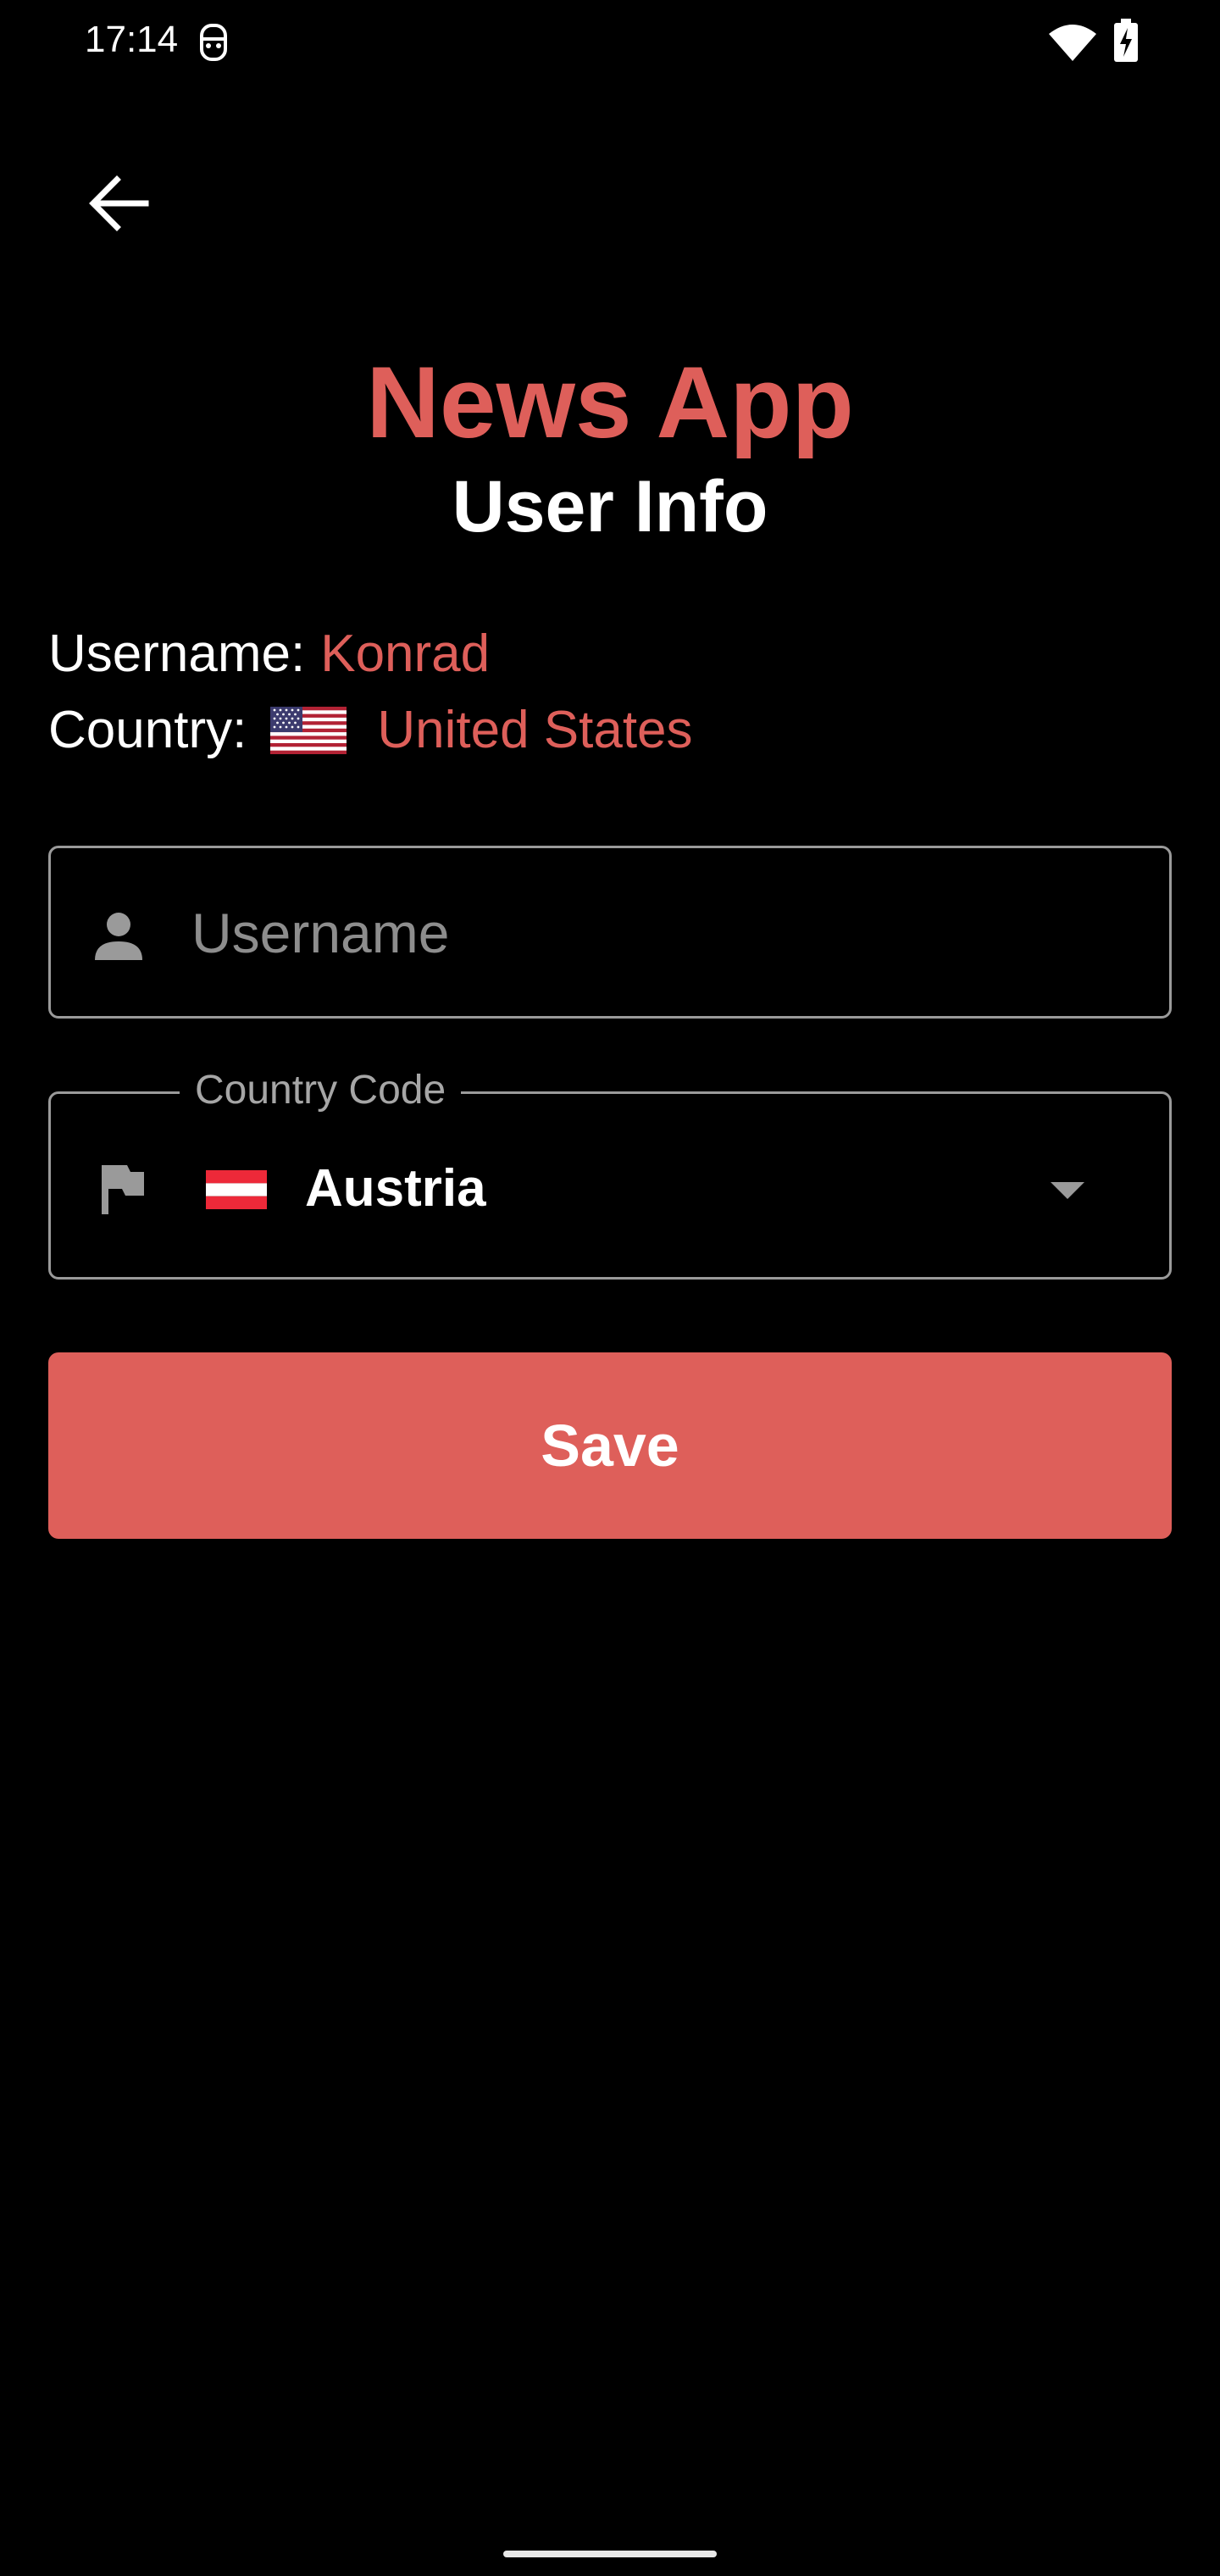  I want to click on username-info-label: Username:, so click(177, 654).